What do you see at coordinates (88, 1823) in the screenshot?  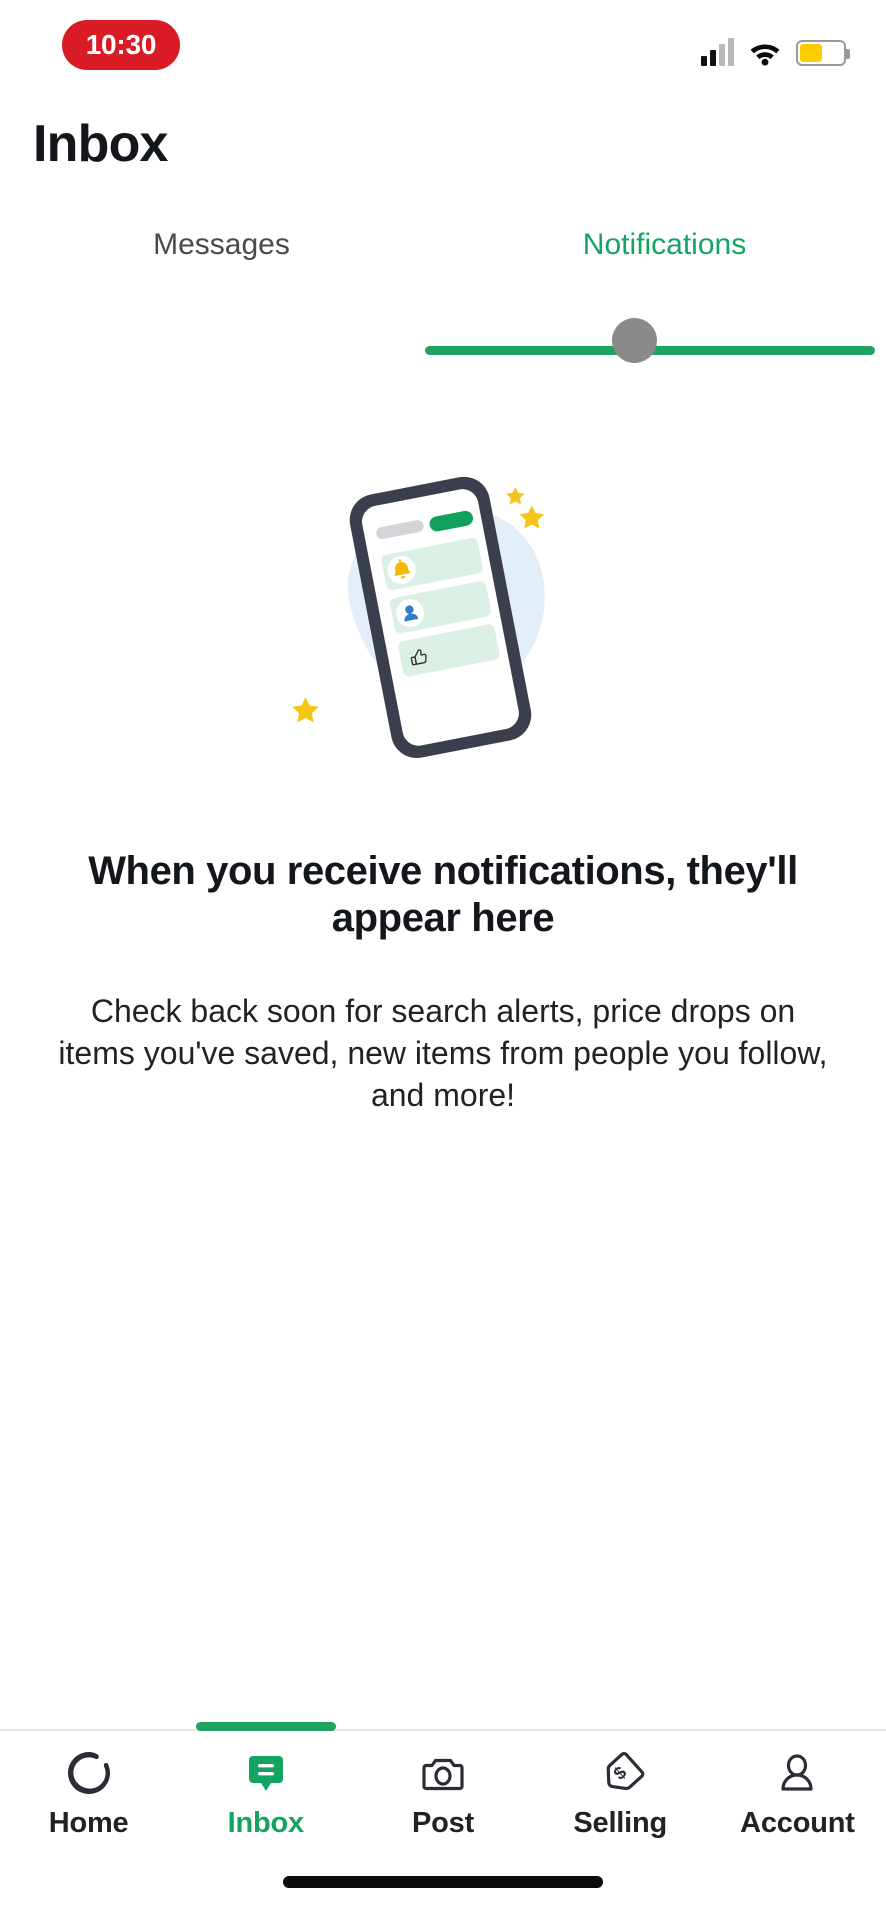 I see `nav-label-home: Home` at bounding box center [88, 1823].